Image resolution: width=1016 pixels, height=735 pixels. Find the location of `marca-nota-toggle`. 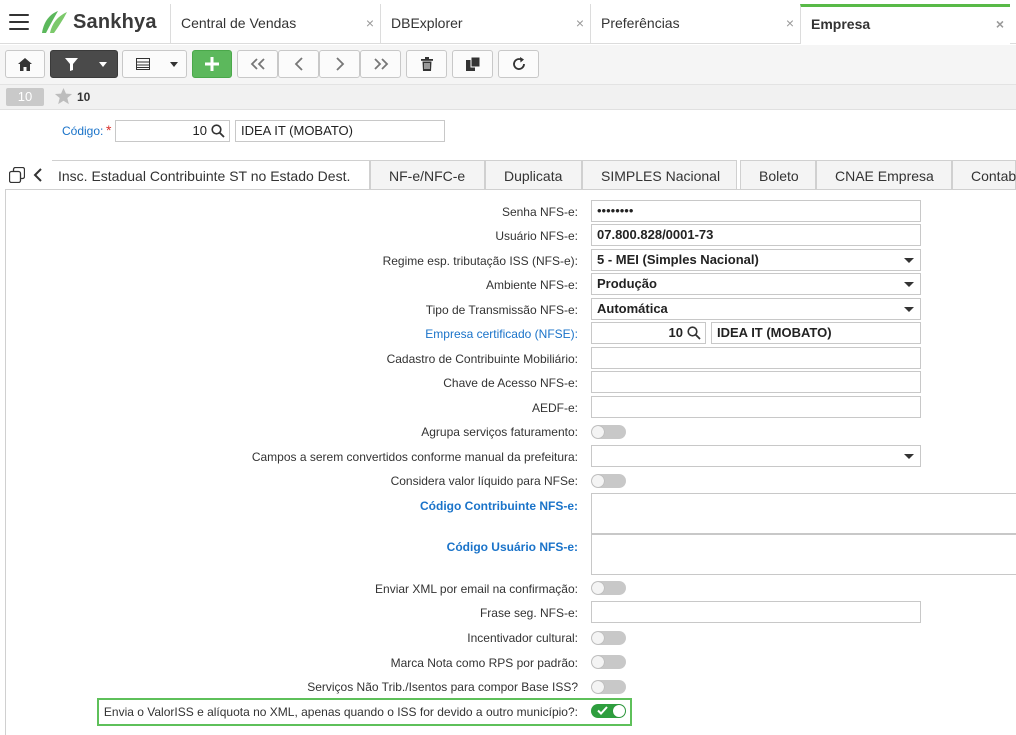

marca-nota-toggle is located at coordinates (608, 662).